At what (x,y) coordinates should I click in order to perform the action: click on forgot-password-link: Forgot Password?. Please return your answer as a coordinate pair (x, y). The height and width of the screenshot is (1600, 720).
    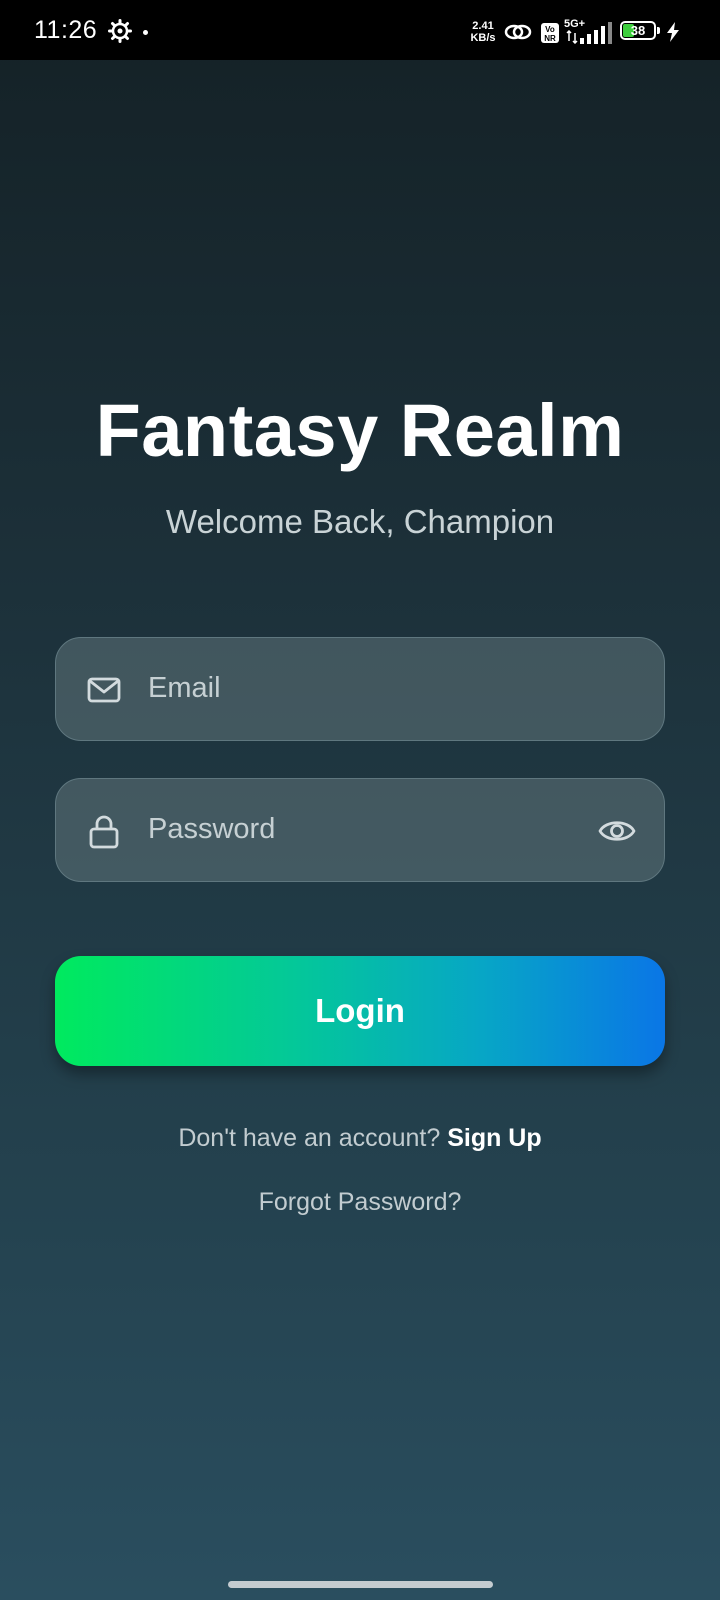
    Looking at the image, I should click on (360, 1202).